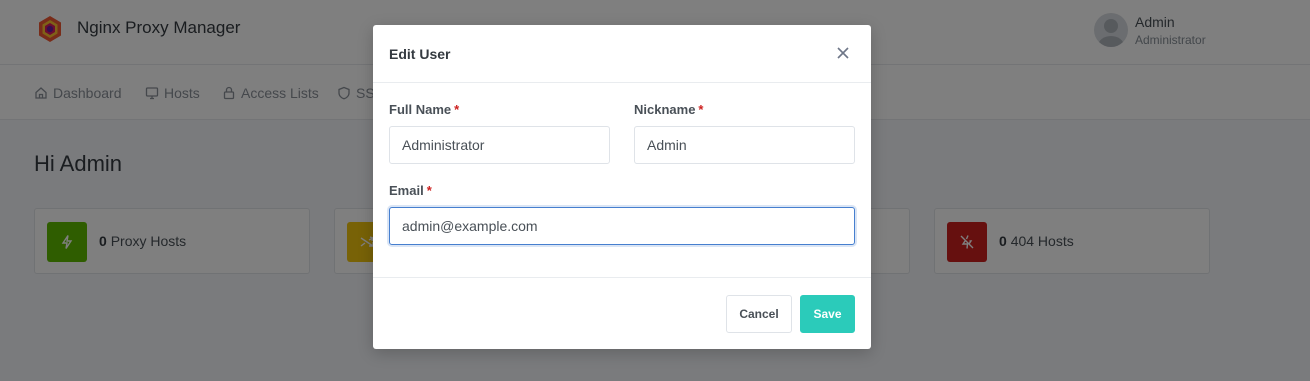 This screenshot has height=381, width=1310. What do you see at coordinates (420, 54) in the screenshot?
I see `modal-title: Edit User` at bounding box center [420, 54].